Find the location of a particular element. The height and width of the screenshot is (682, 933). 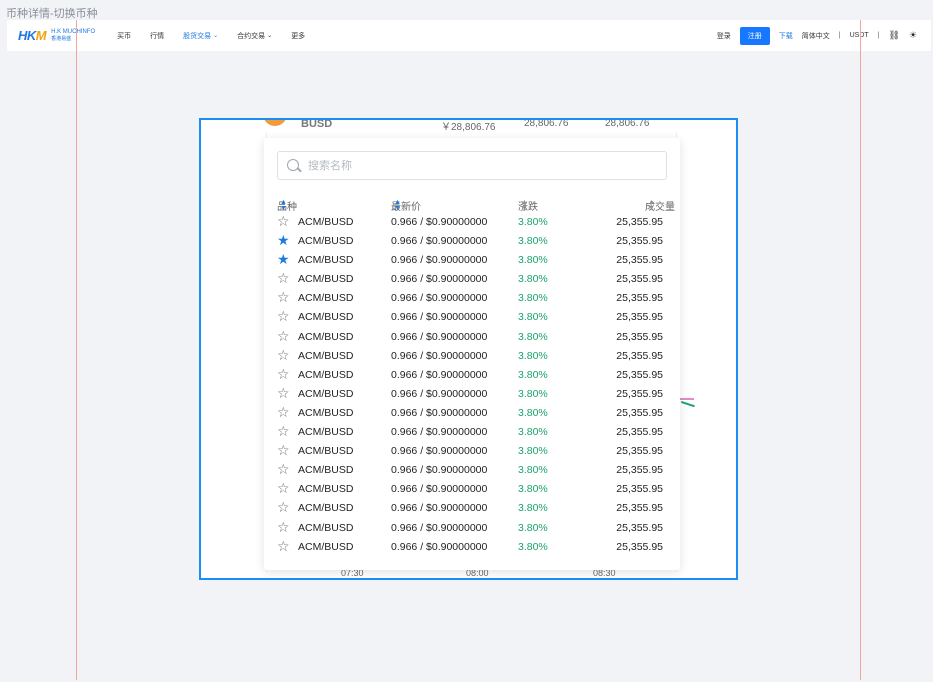

nav-item-buy-coin: 买币 is located at coordinates (124, 36).